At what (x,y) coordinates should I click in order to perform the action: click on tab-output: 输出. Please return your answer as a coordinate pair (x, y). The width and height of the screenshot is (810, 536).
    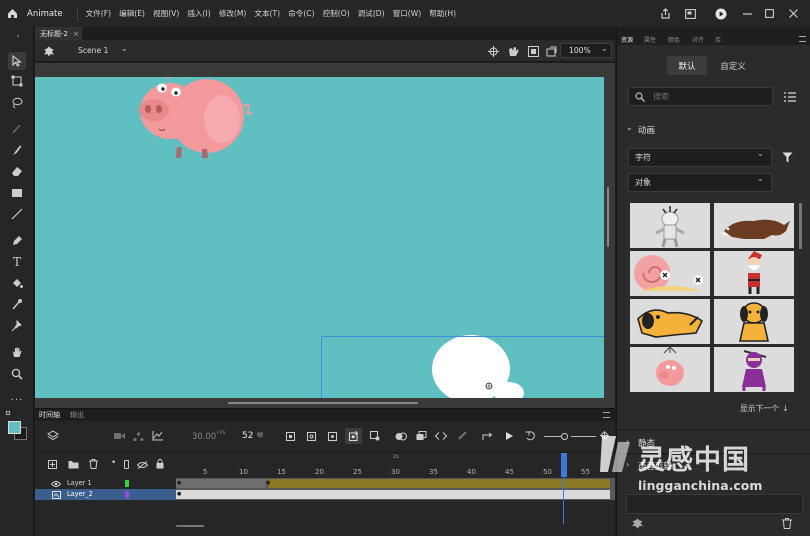
    Looking at the image, I should click on (77, 415).